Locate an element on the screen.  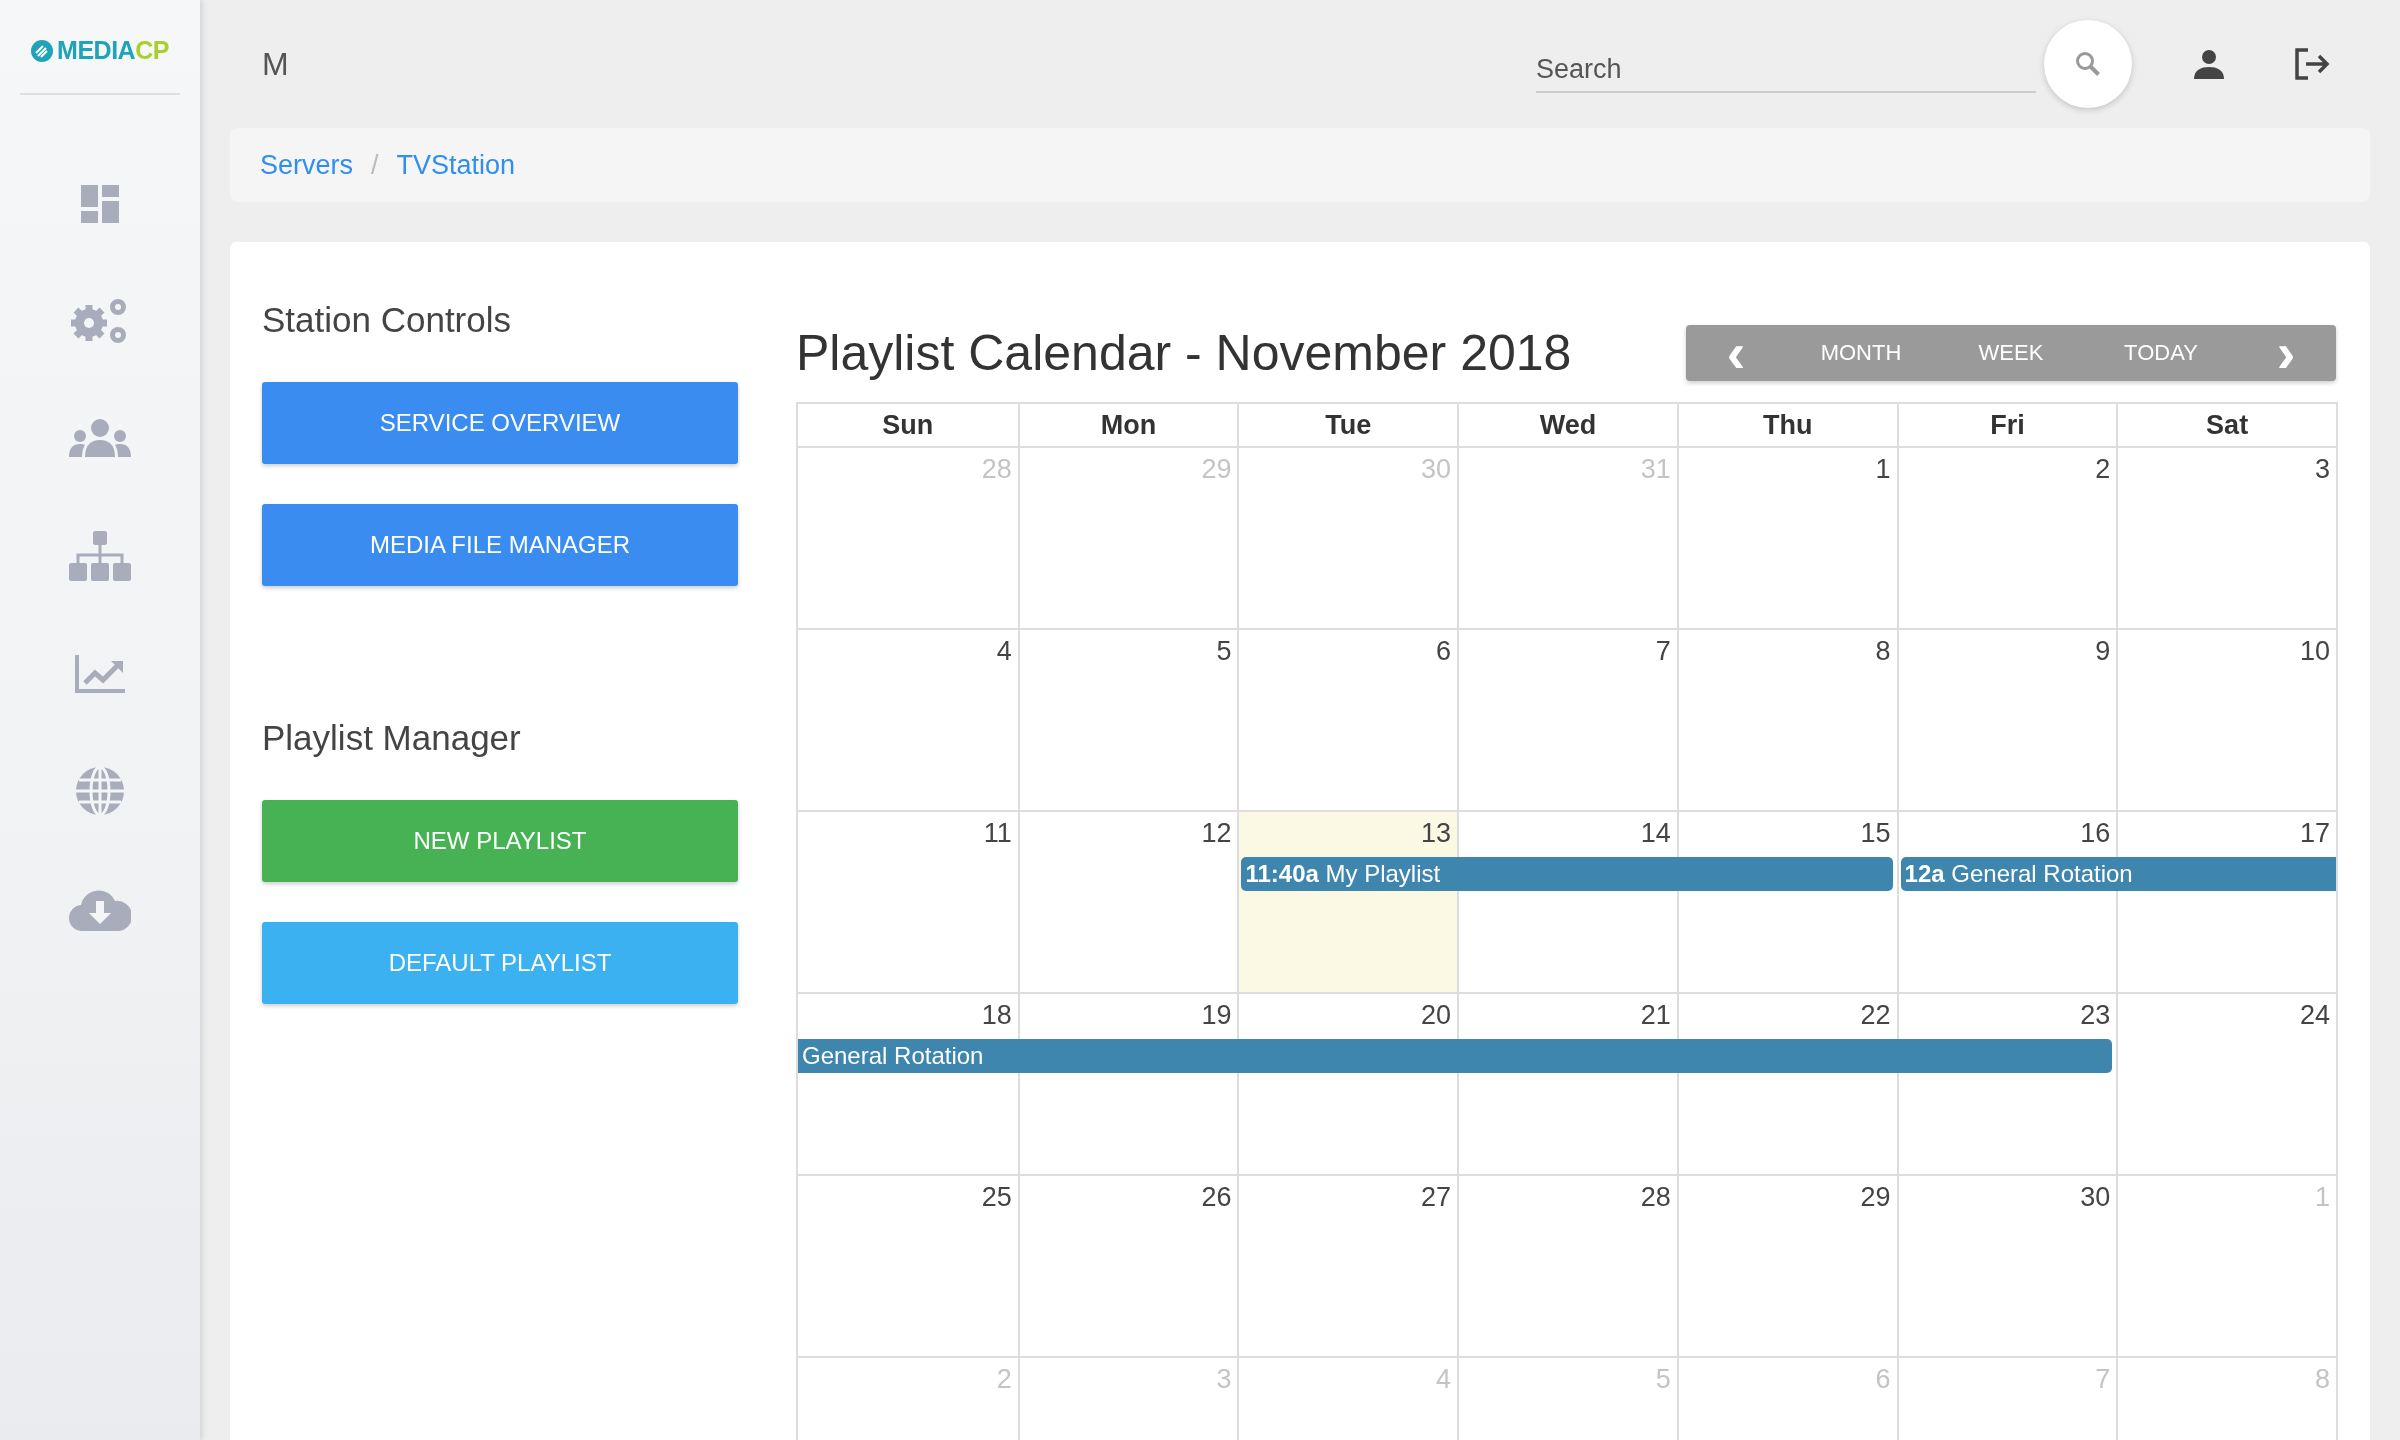
brand-logo: MEDIACP is located at coordinates (113, 50).